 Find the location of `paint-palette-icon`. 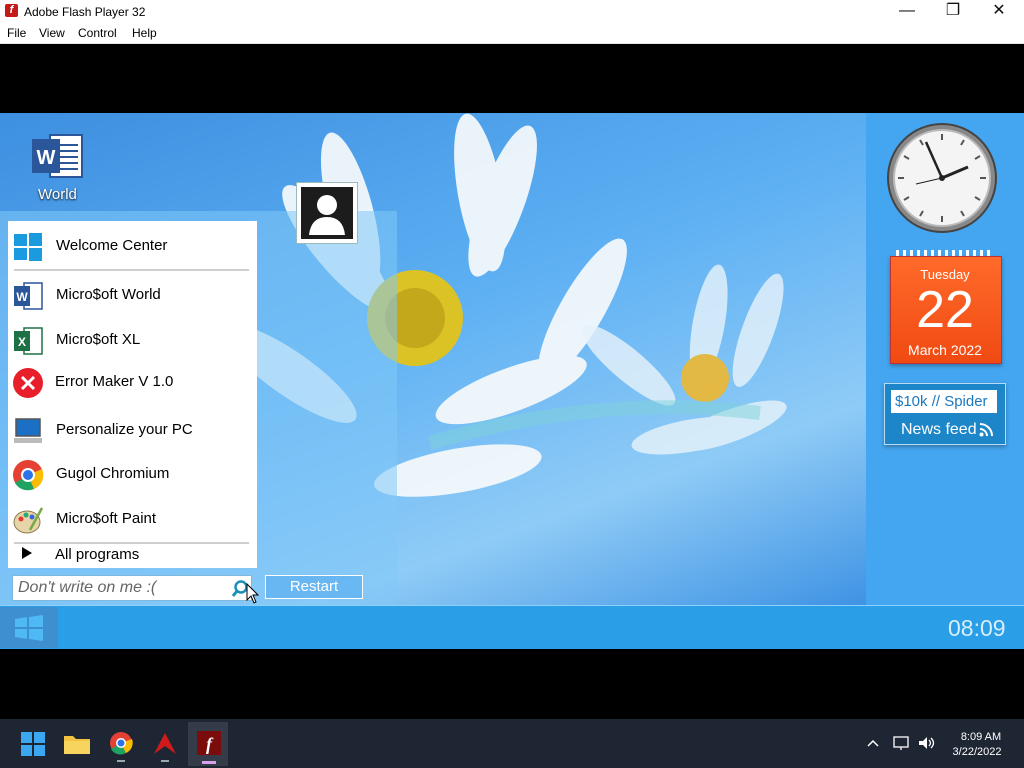

paint-palette-icon is located at coordinates (28, 520).